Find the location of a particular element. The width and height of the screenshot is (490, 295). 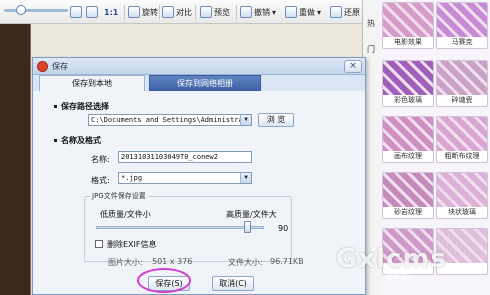

effect-label: 砂岩纹理 is located at coordinates (408, 212).